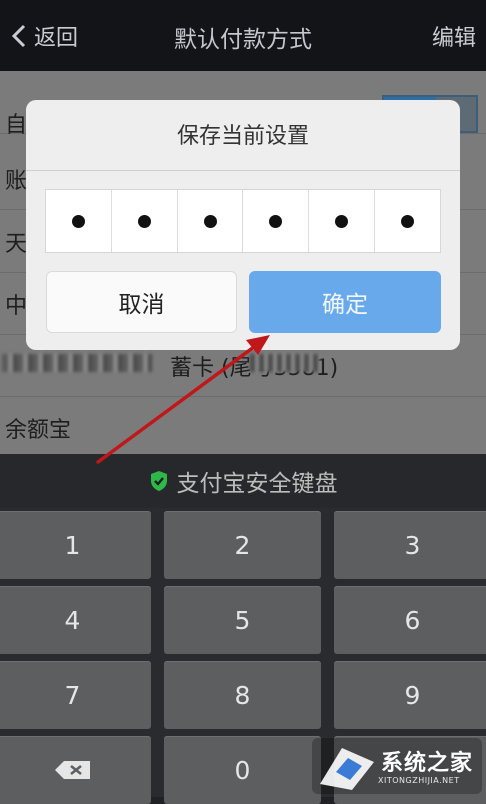 The height and width of the screenshot is (804, 486). I want to click on shield-check-icon, so click(158, 481).